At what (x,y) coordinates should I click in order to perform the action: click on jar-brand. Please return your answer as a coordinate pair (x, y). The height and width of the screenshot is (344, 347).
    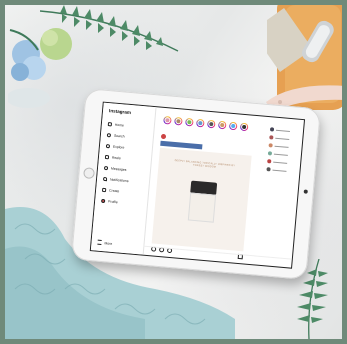
    Looking at the image, I should click on (203, 198).